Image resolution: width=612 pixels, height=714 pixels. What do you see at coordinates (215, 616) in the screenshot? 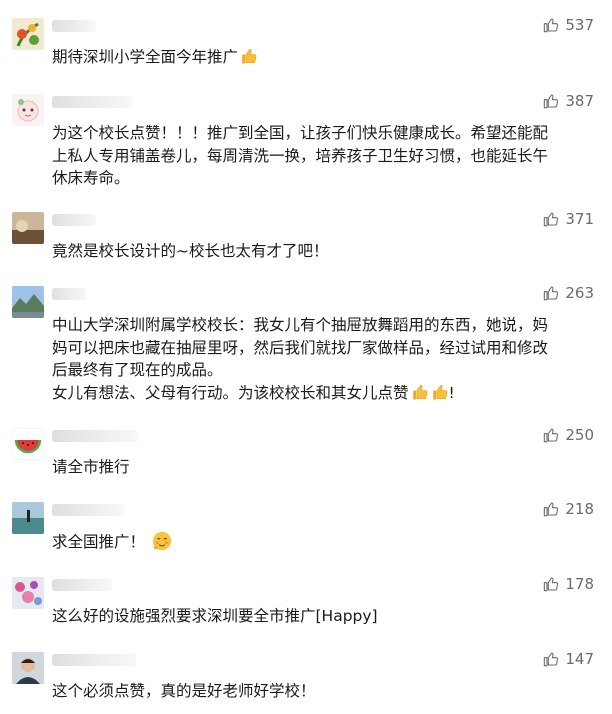
I see `comment-text: 这么好的设施强烈要求深圳要全市推广[Happy]` at bounding box center [215, 616].